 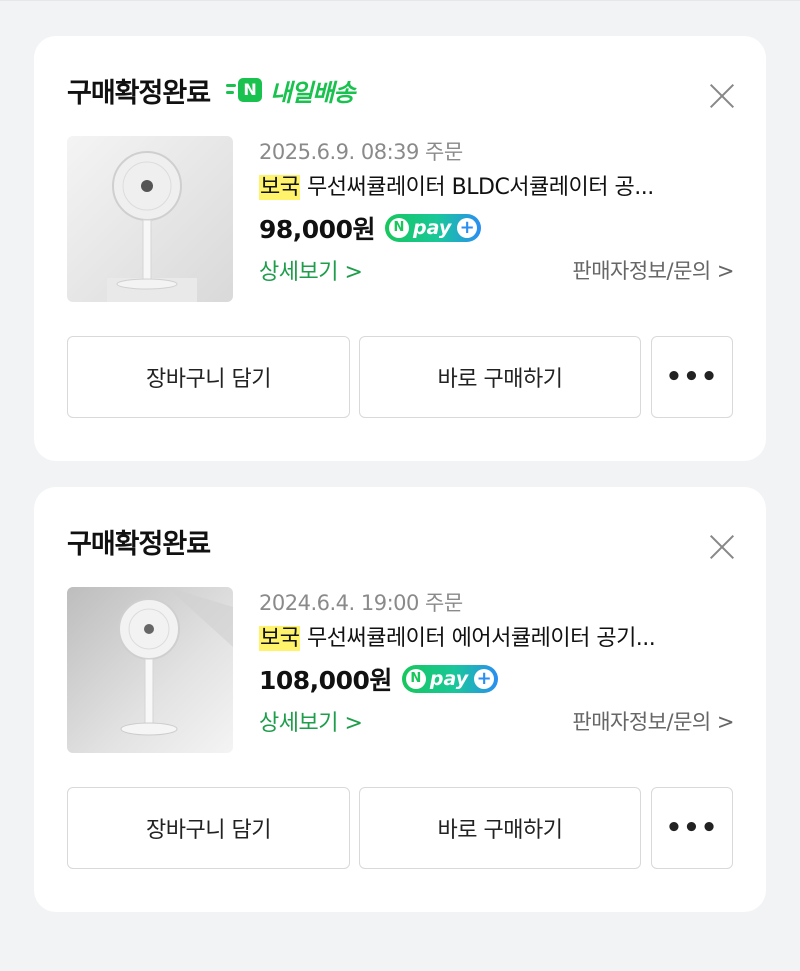 What do you see at coordinates (312, 92) in the screenshot?
I see `delivery-label: 내일배송` at bounding box center [312, 92].